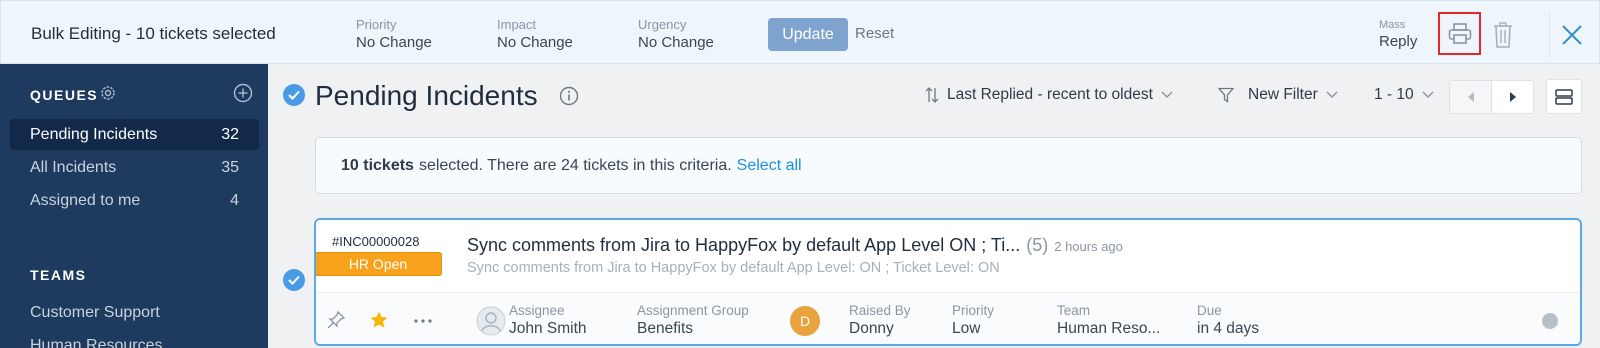 This screenshot has width=1600, height=348. Describe the element at coordinates (64, 95) in the screenshot. I see `queues-title: QUEUES` at that location.